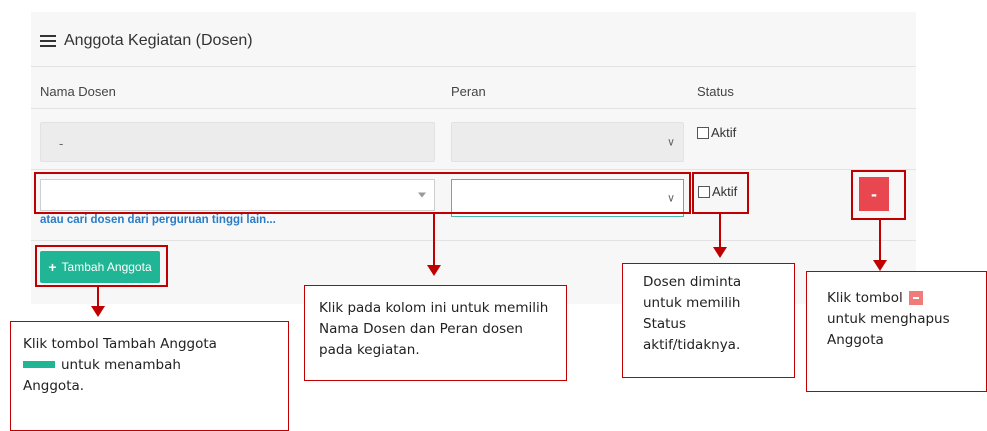  Describe the element at coordinates (54, 385) in the screenshot. I see `callout-text: Anggota.` at that location.